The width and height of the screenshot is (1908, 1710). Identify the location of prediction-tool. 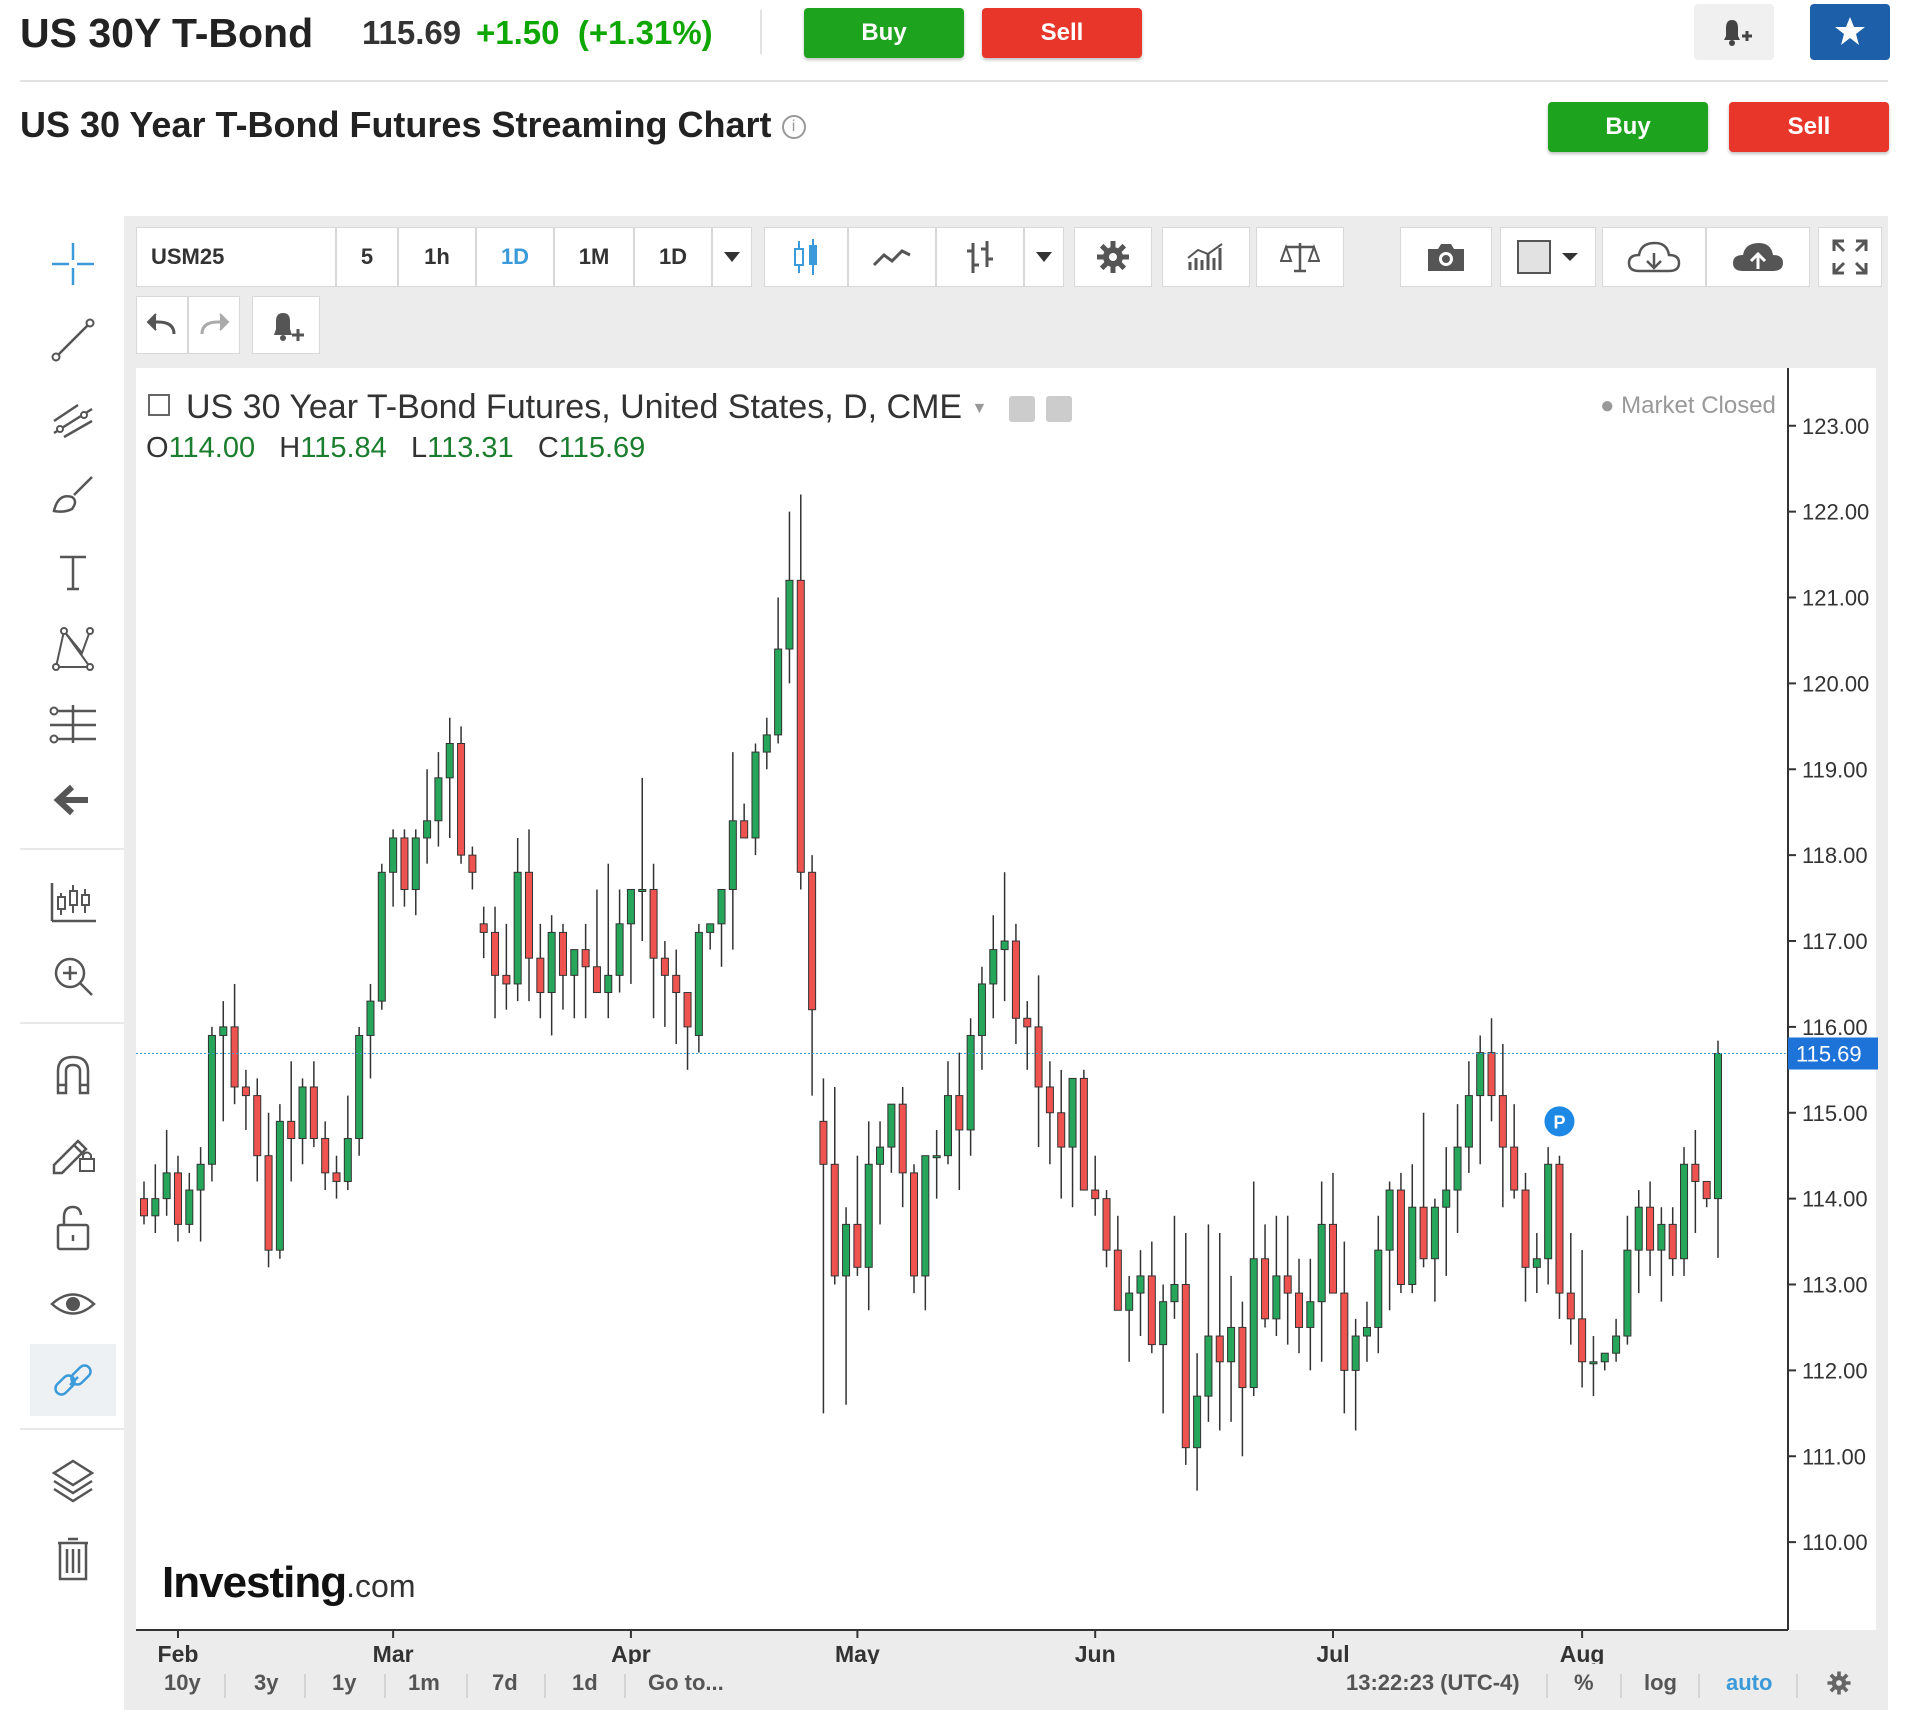
(73, 724).